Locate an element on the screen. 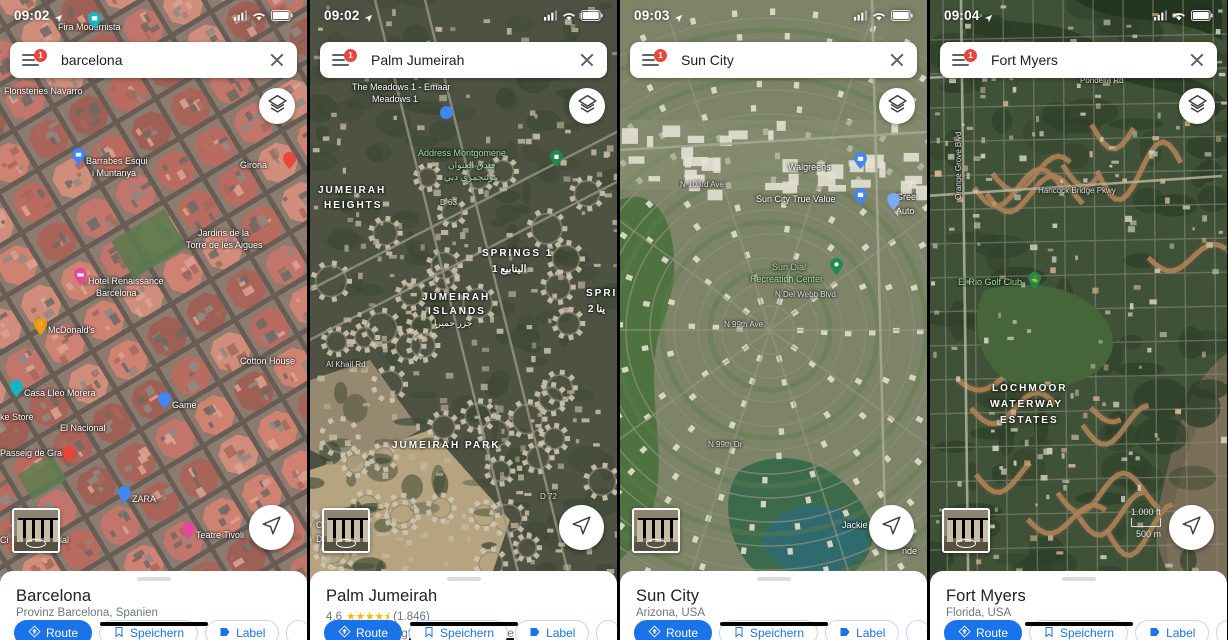 This screenshot has width=1228, height=640. poi-pin: ⛳ is located at coordinates (1034, 280).